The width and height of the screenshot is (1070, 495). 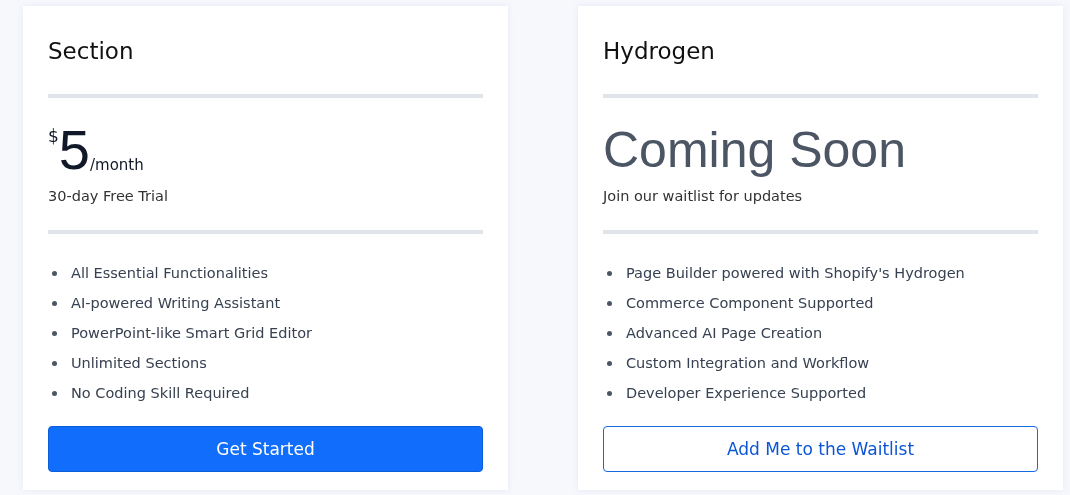 What do you see at coordinates (74, 150) in the screenshot?
I see `price-amount: 5` at bounding box center [74, 150].